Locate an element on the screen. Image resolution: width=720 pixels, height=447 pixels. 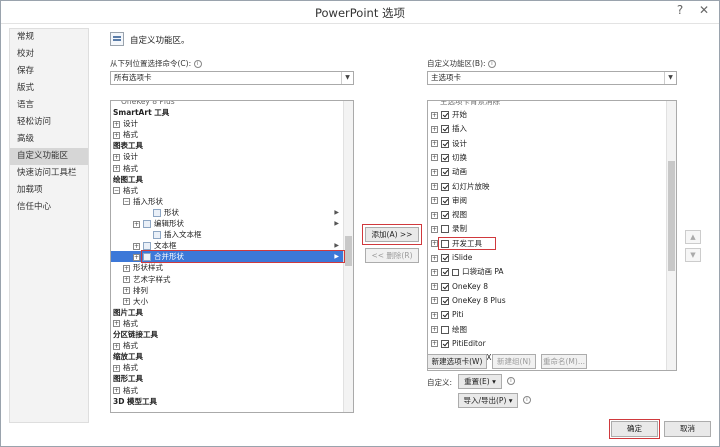
nav-item: 保存 is located at coordinates (49, 71).